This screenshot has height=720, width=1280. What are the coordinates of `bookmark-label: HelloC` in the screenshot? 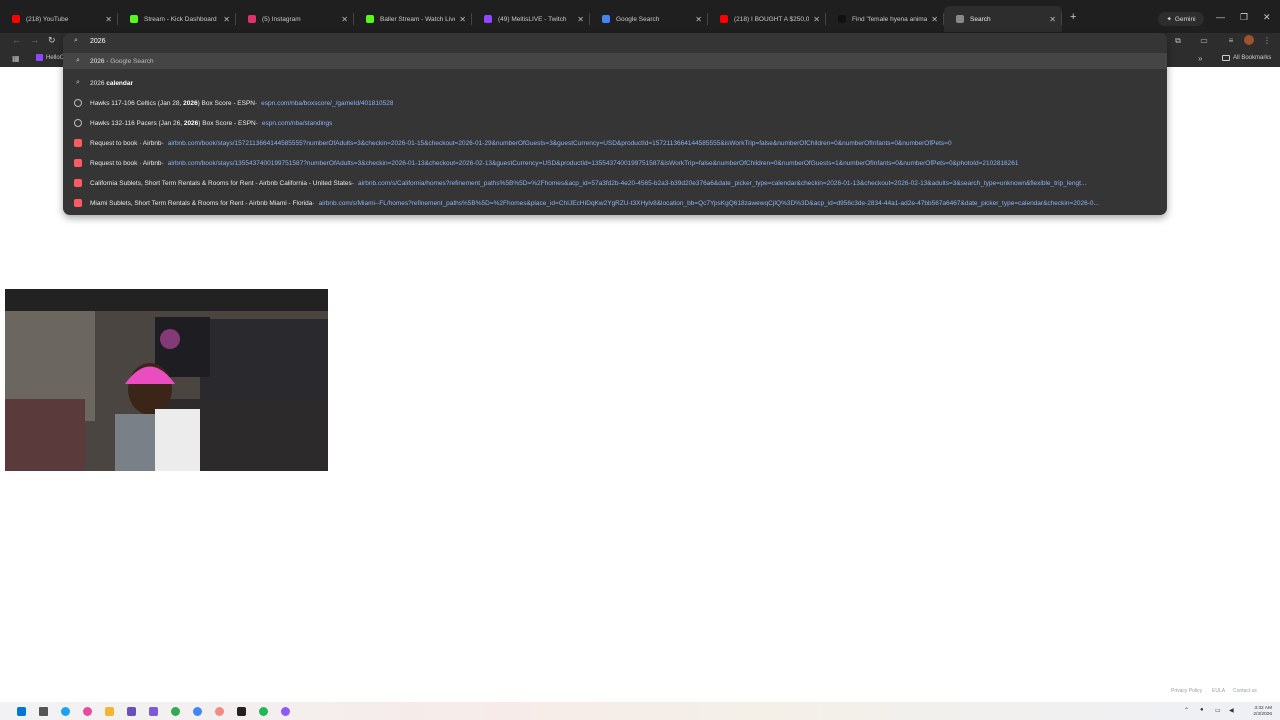 It's located at (55, 57).